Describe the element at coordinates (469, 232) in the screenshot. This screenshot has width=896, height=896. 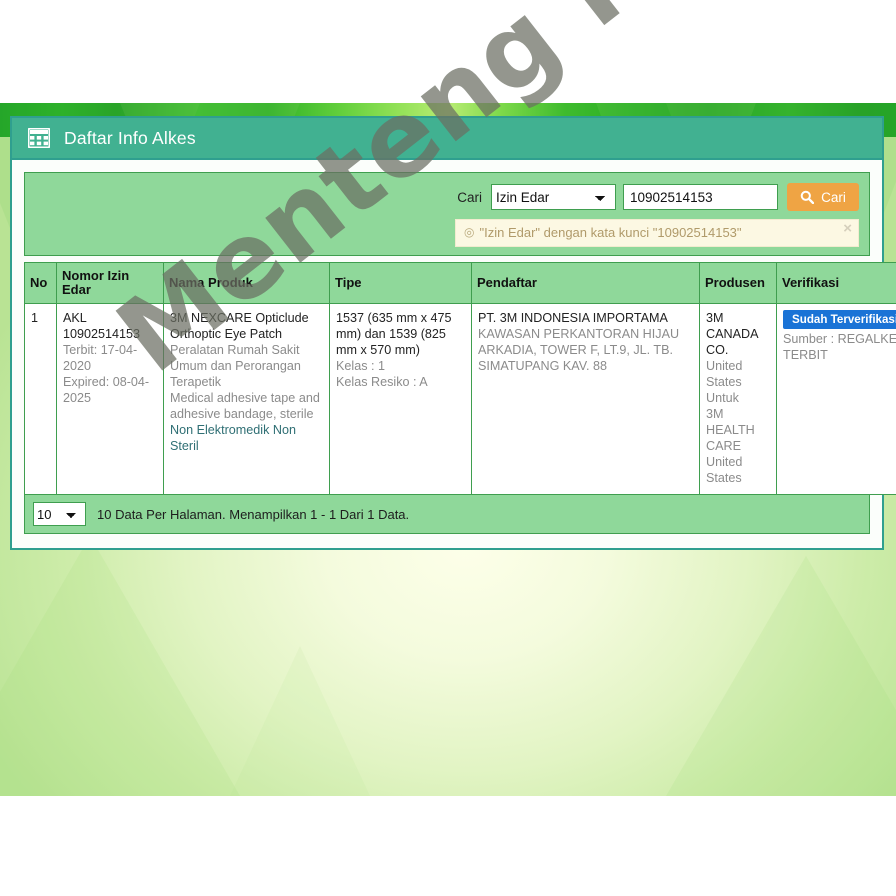
I see `info-circle-icon: ◎` at that location.